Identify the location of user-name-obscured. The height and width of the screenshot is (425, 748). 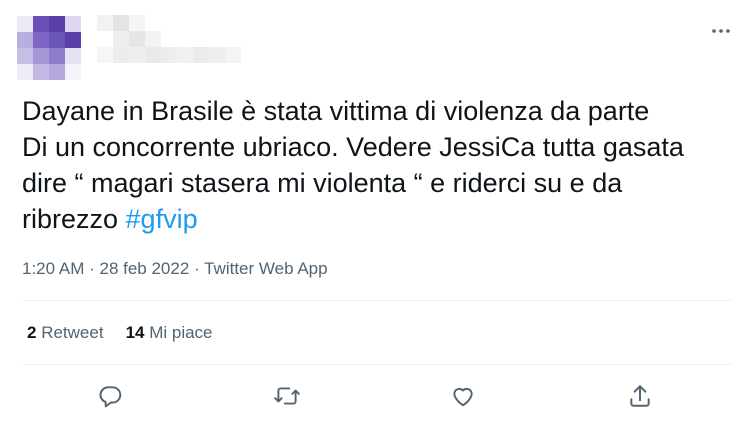
(169, 40).